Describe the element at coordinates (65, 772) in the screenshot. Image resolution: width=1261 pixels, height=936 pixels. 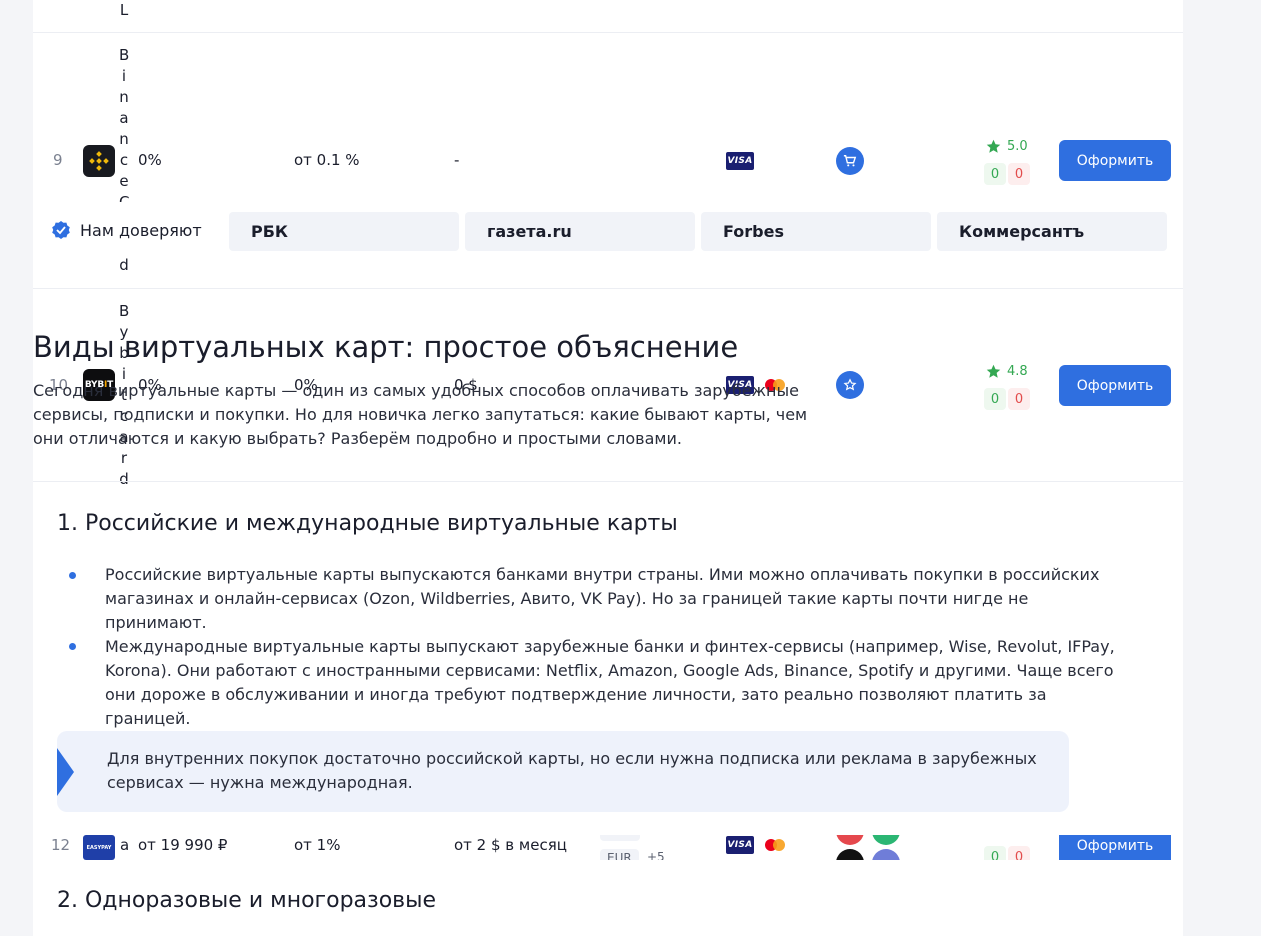
I see `callout-marker-icon` at that location.